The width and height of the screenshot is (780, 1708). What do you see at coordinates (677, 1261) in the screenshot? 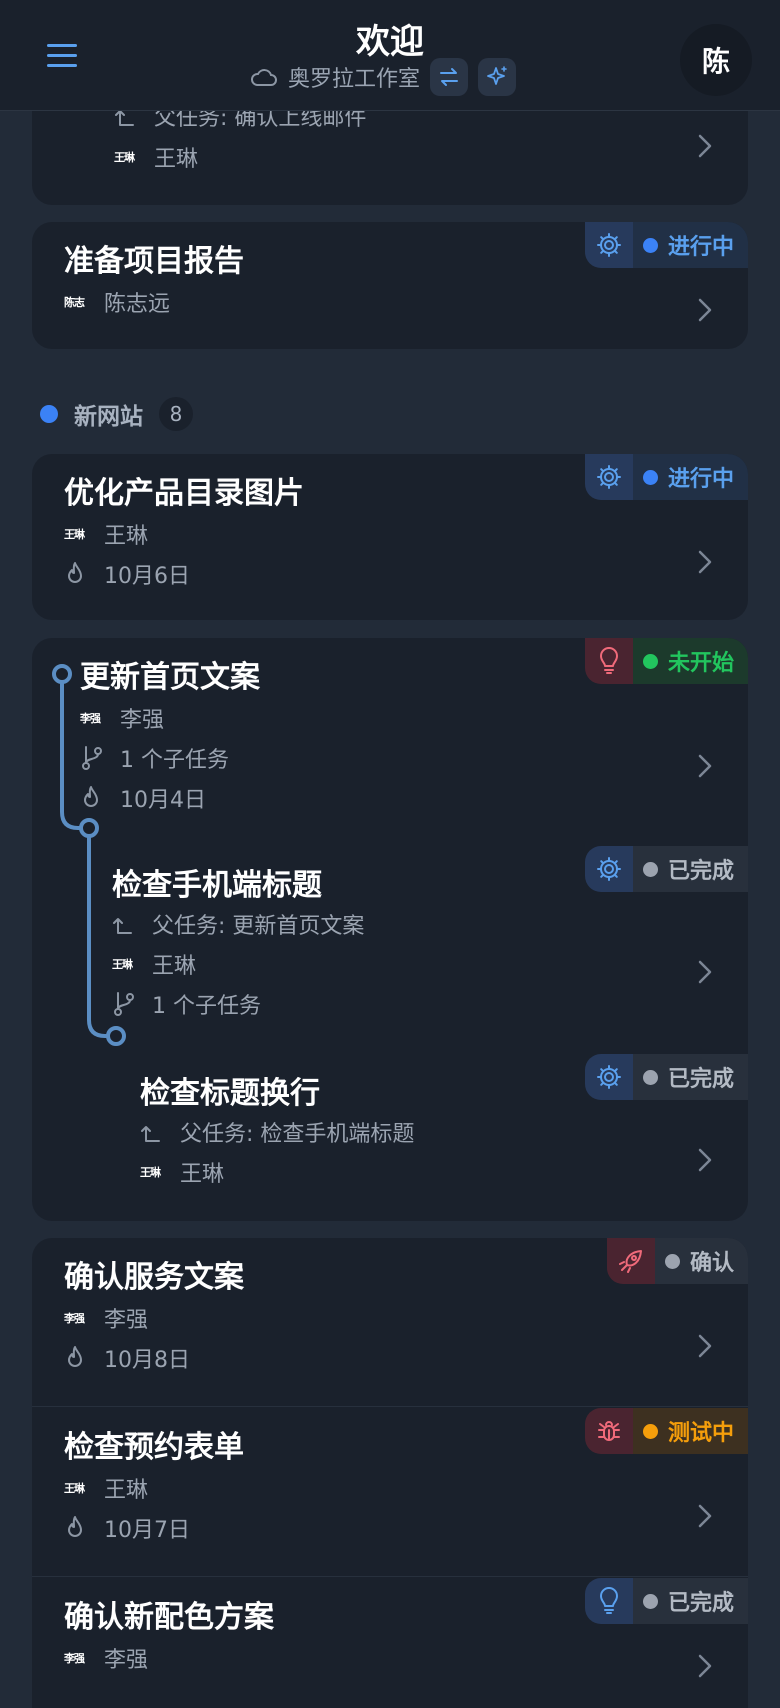
I see `status-badge: 确认` at bounding box center [677, 1261].